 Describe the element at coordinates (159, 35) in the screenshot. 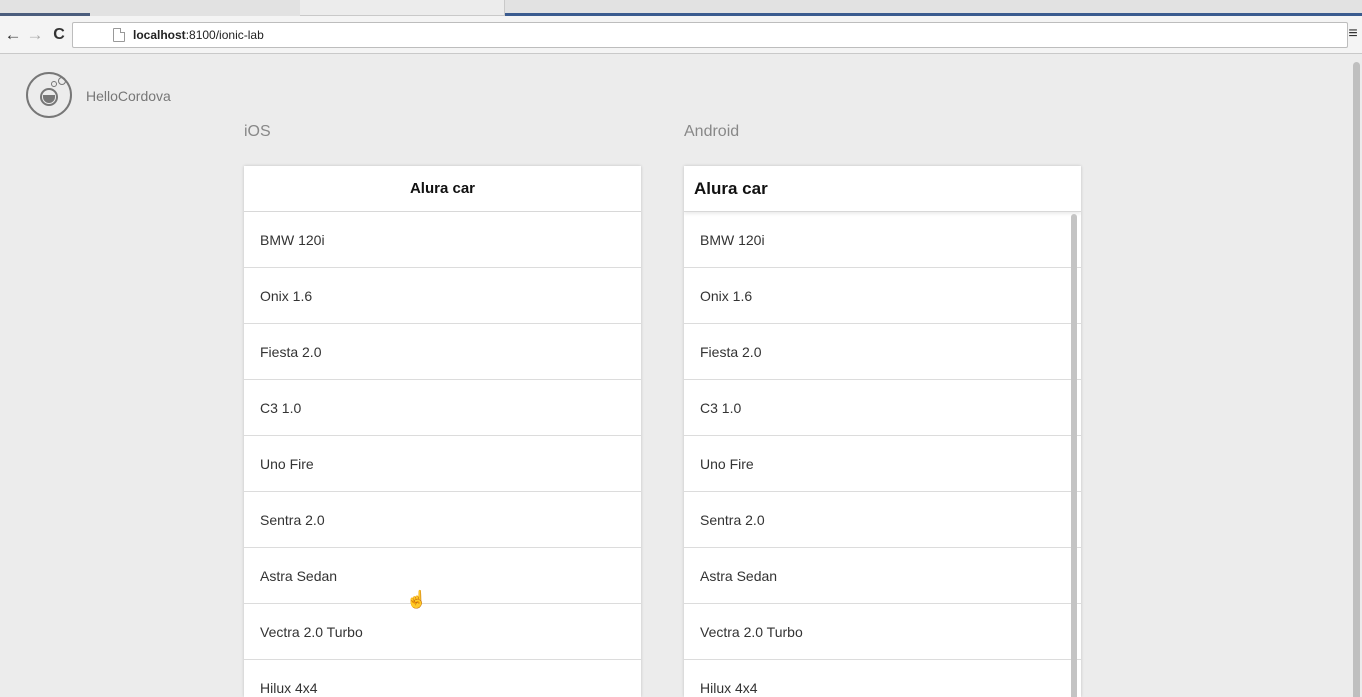

I see `url-host: localhost` at that location.